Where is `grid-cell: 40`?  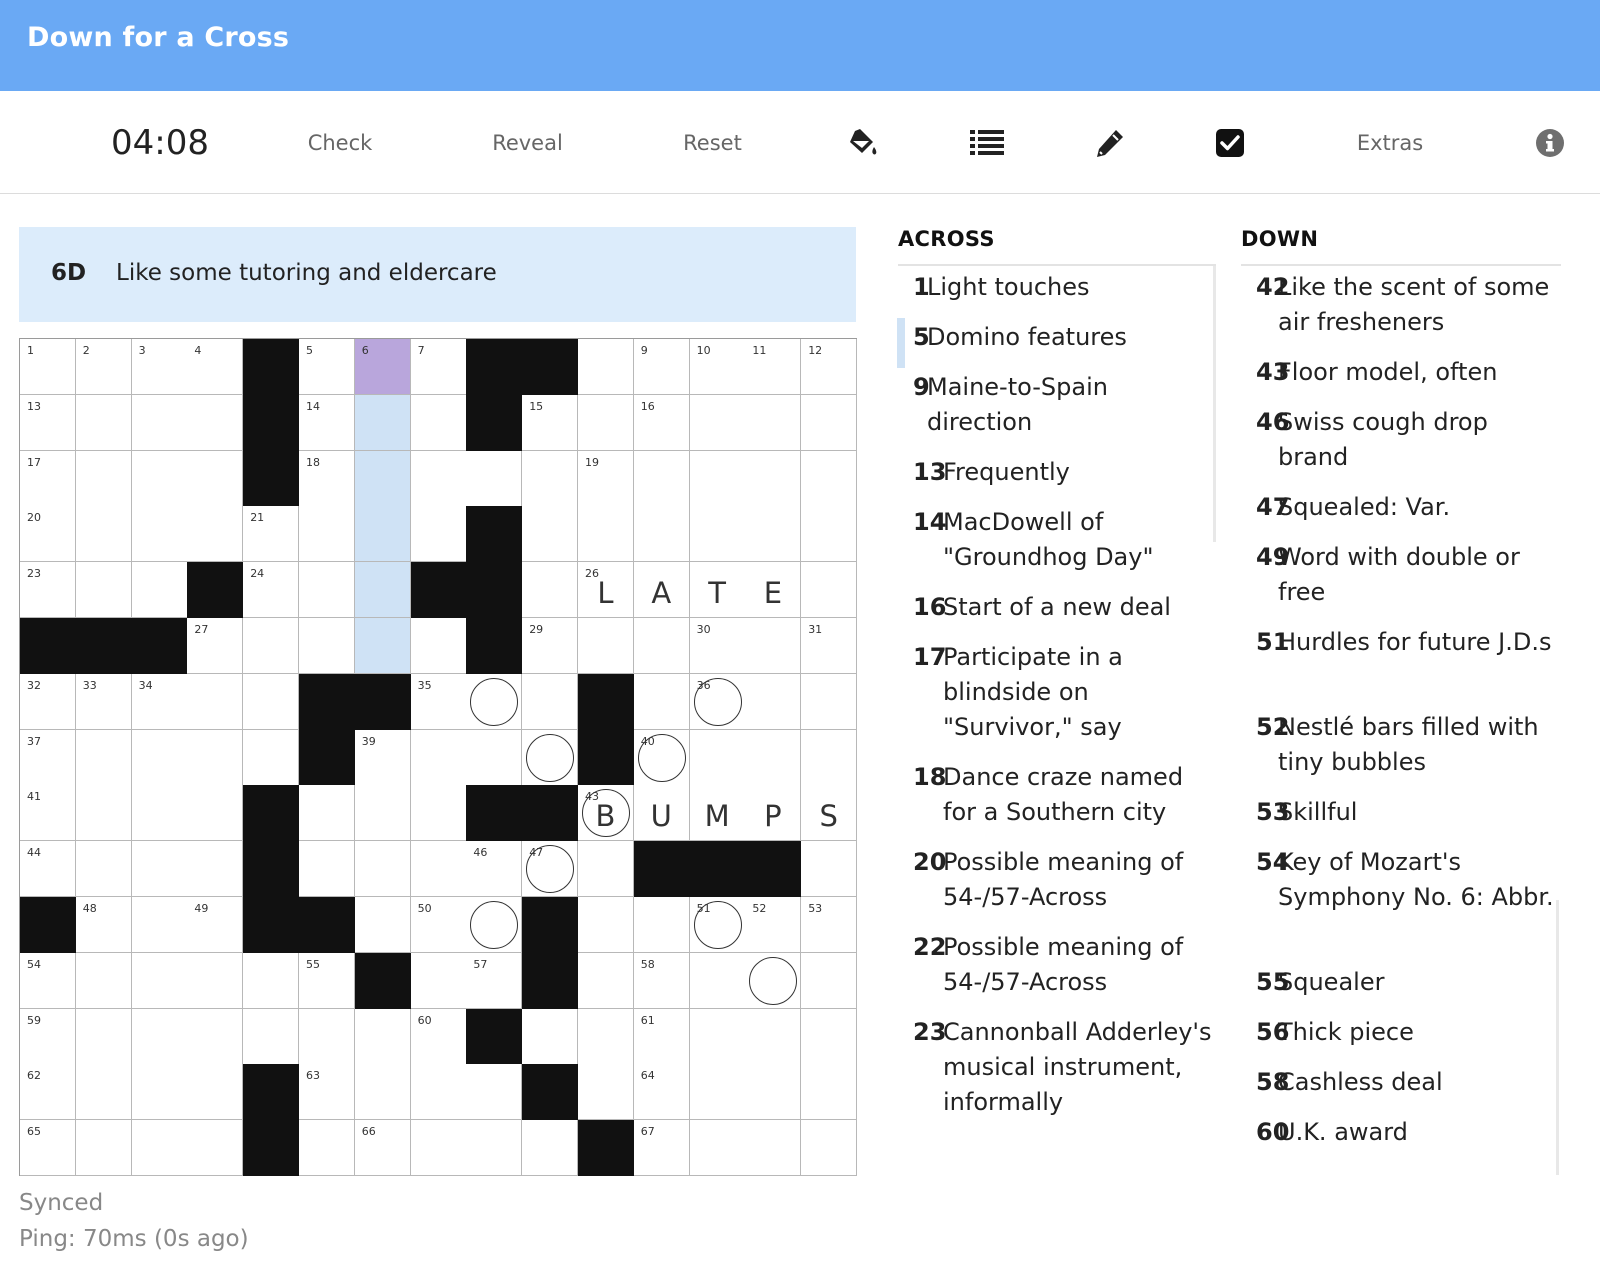 grid-cell: 40 is located at coordinates (661, 757).